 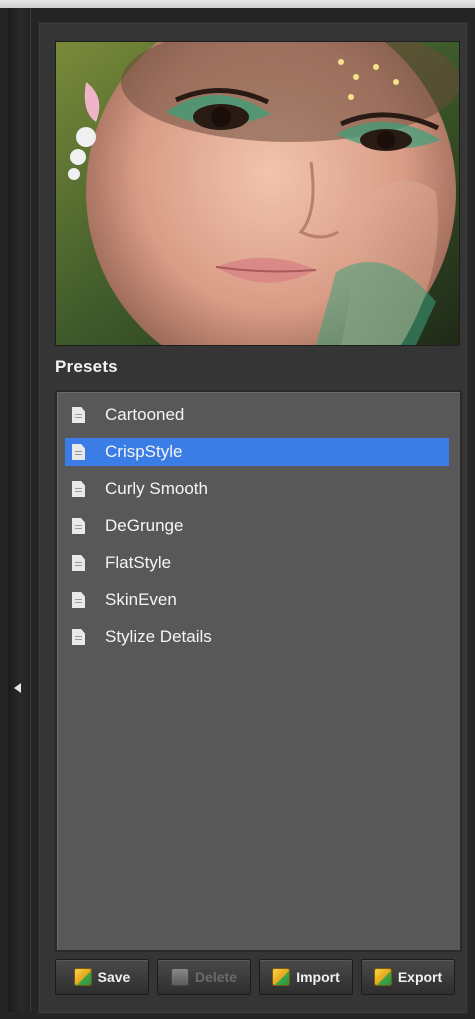 I want to click on chevron-left-icon, so click(x=17, y=688).